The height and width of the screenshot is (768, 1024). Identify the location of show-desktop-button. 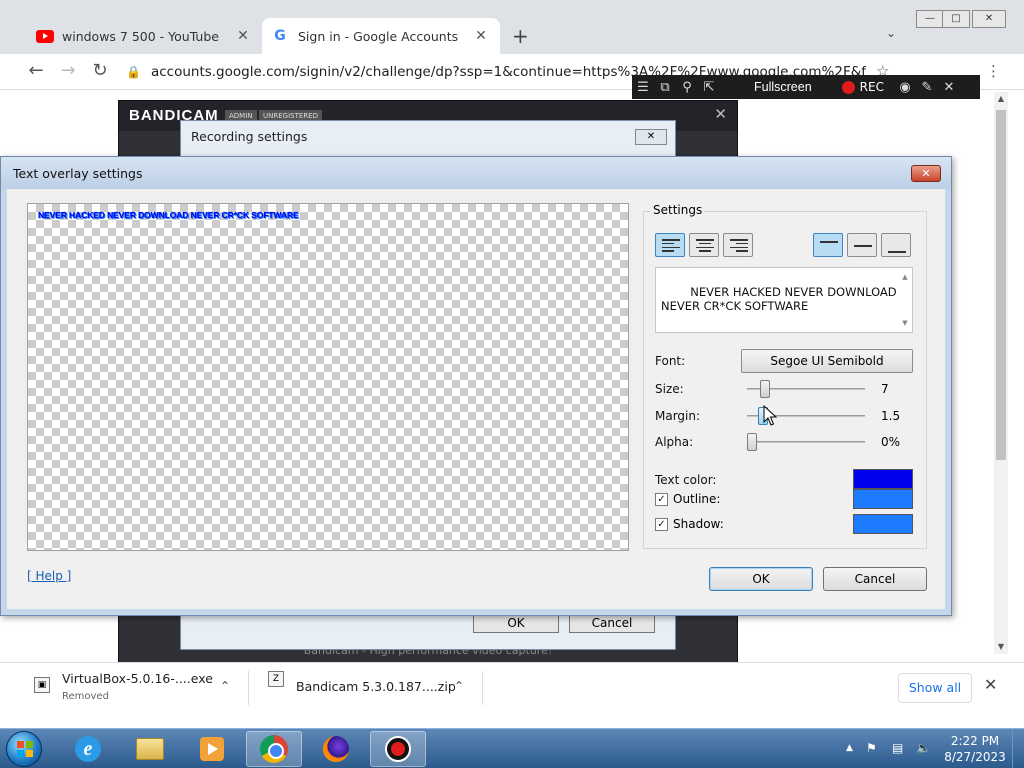
(1018, 748).